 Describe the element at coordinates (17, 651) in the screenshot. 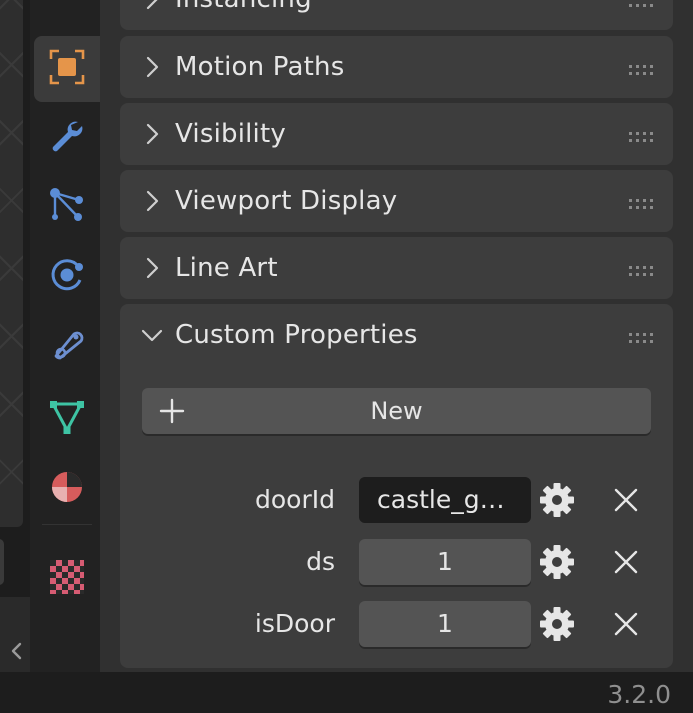

I see `chevron-left-icon` at that location.